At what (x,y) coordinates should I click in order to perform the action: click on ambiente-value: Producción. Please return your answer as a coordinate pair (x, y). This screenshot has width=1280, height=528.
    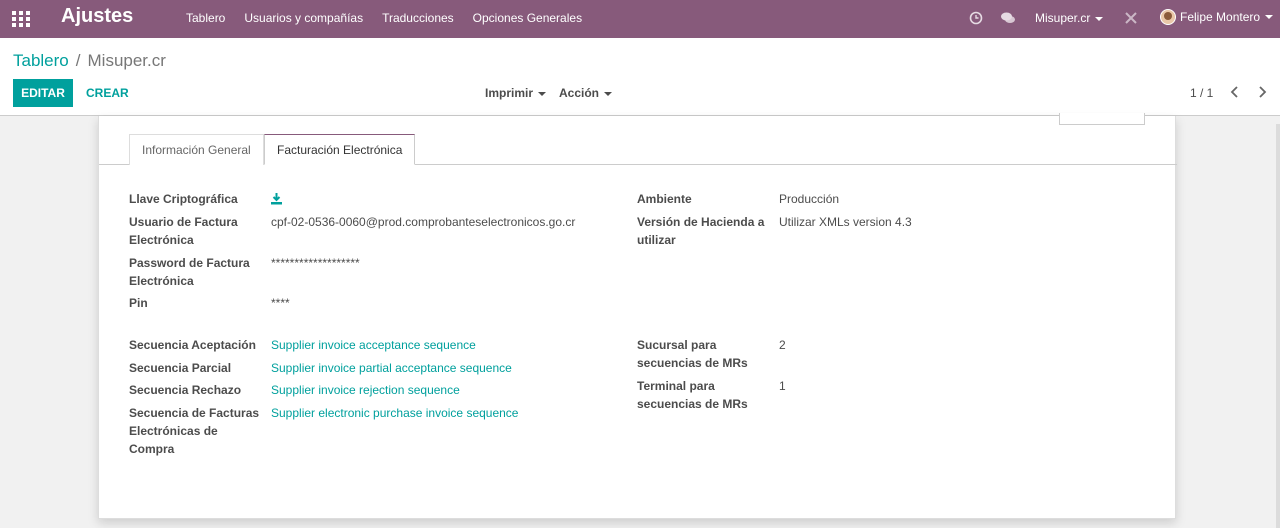
    Looking at the image, I should click on (809, 199).